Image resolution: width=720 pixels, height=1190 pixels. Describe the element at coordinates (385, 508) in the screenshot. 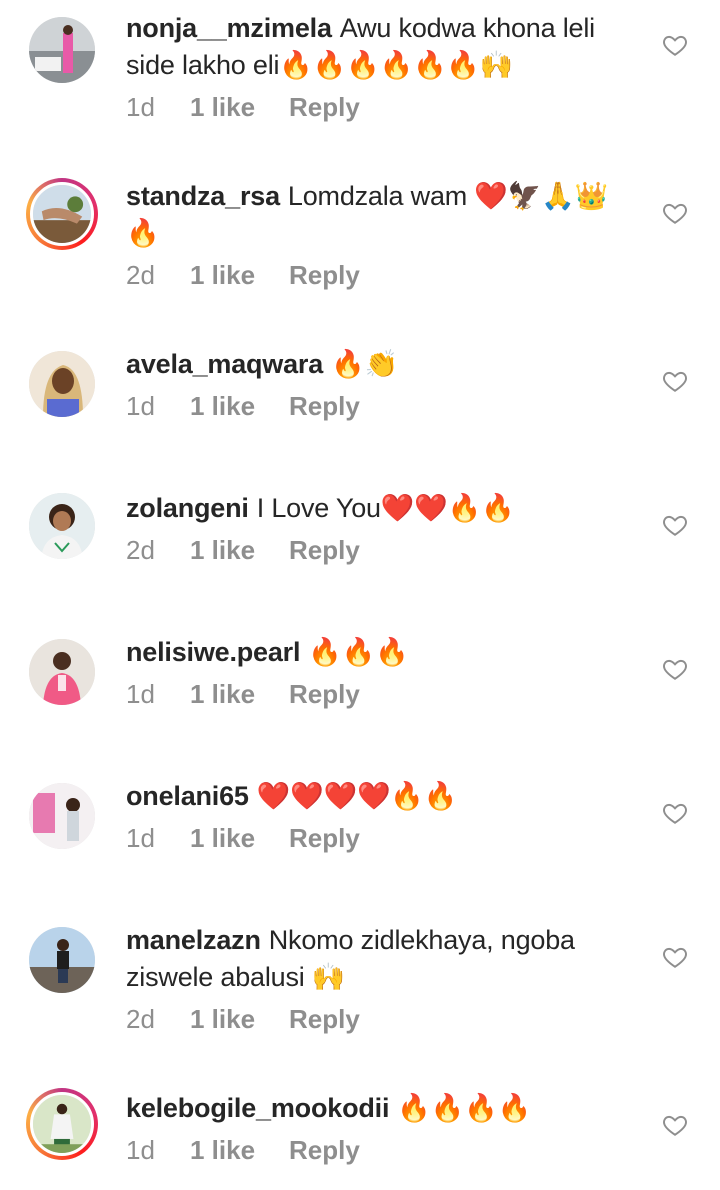

I see `comment-text: I Love You❤️❤️🔥🔥` at that location.